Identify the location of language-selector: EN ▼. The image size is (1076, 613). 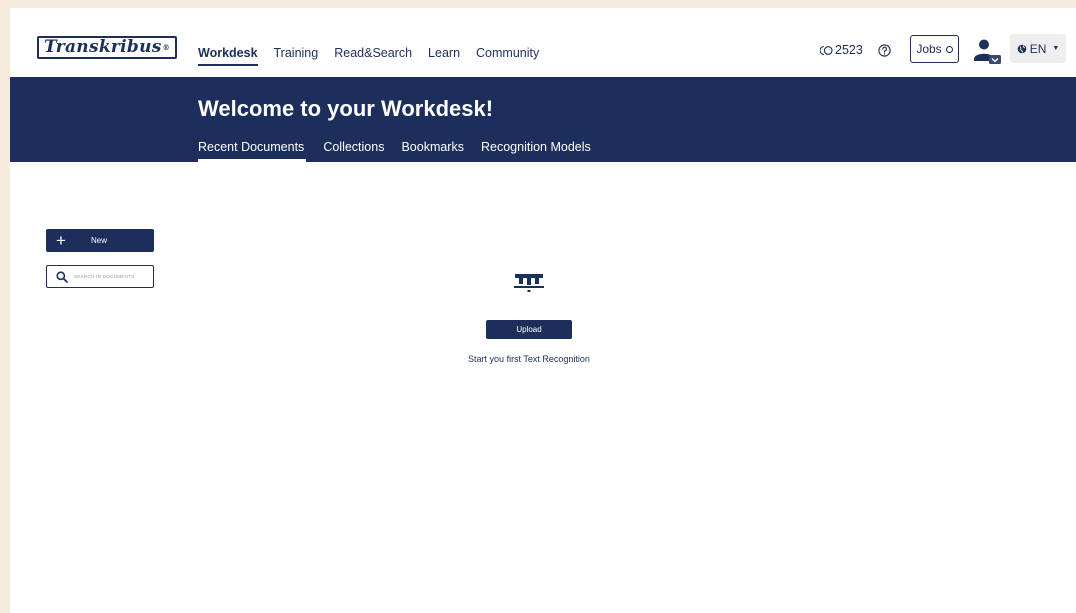
(1038, 48).